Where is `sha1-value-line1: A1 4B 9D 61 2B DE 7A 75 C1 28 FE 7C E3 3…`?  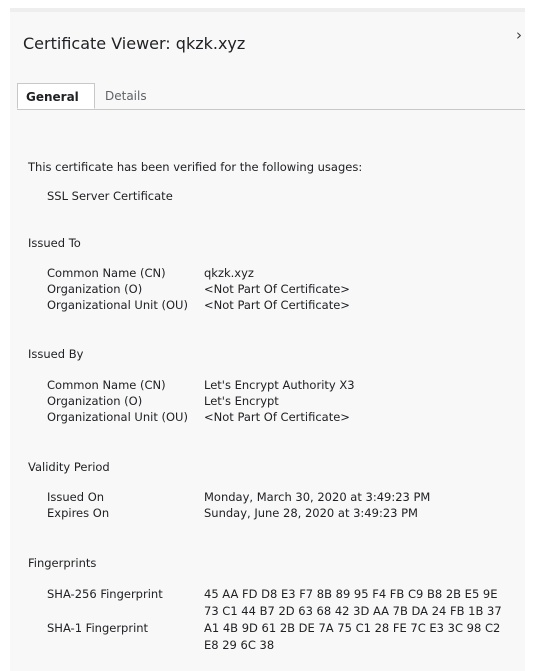
sha1-value-line1: A1 4B 9D 61 2B DE 7A 75 C1 28 FE 7C E3 3… is located at coordinates (352, 628).